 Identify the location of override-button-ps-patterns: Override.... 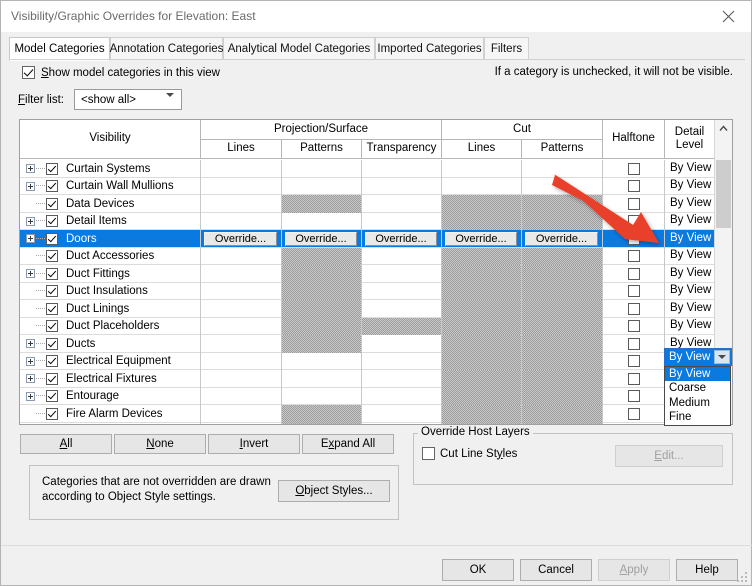
(321, 238).